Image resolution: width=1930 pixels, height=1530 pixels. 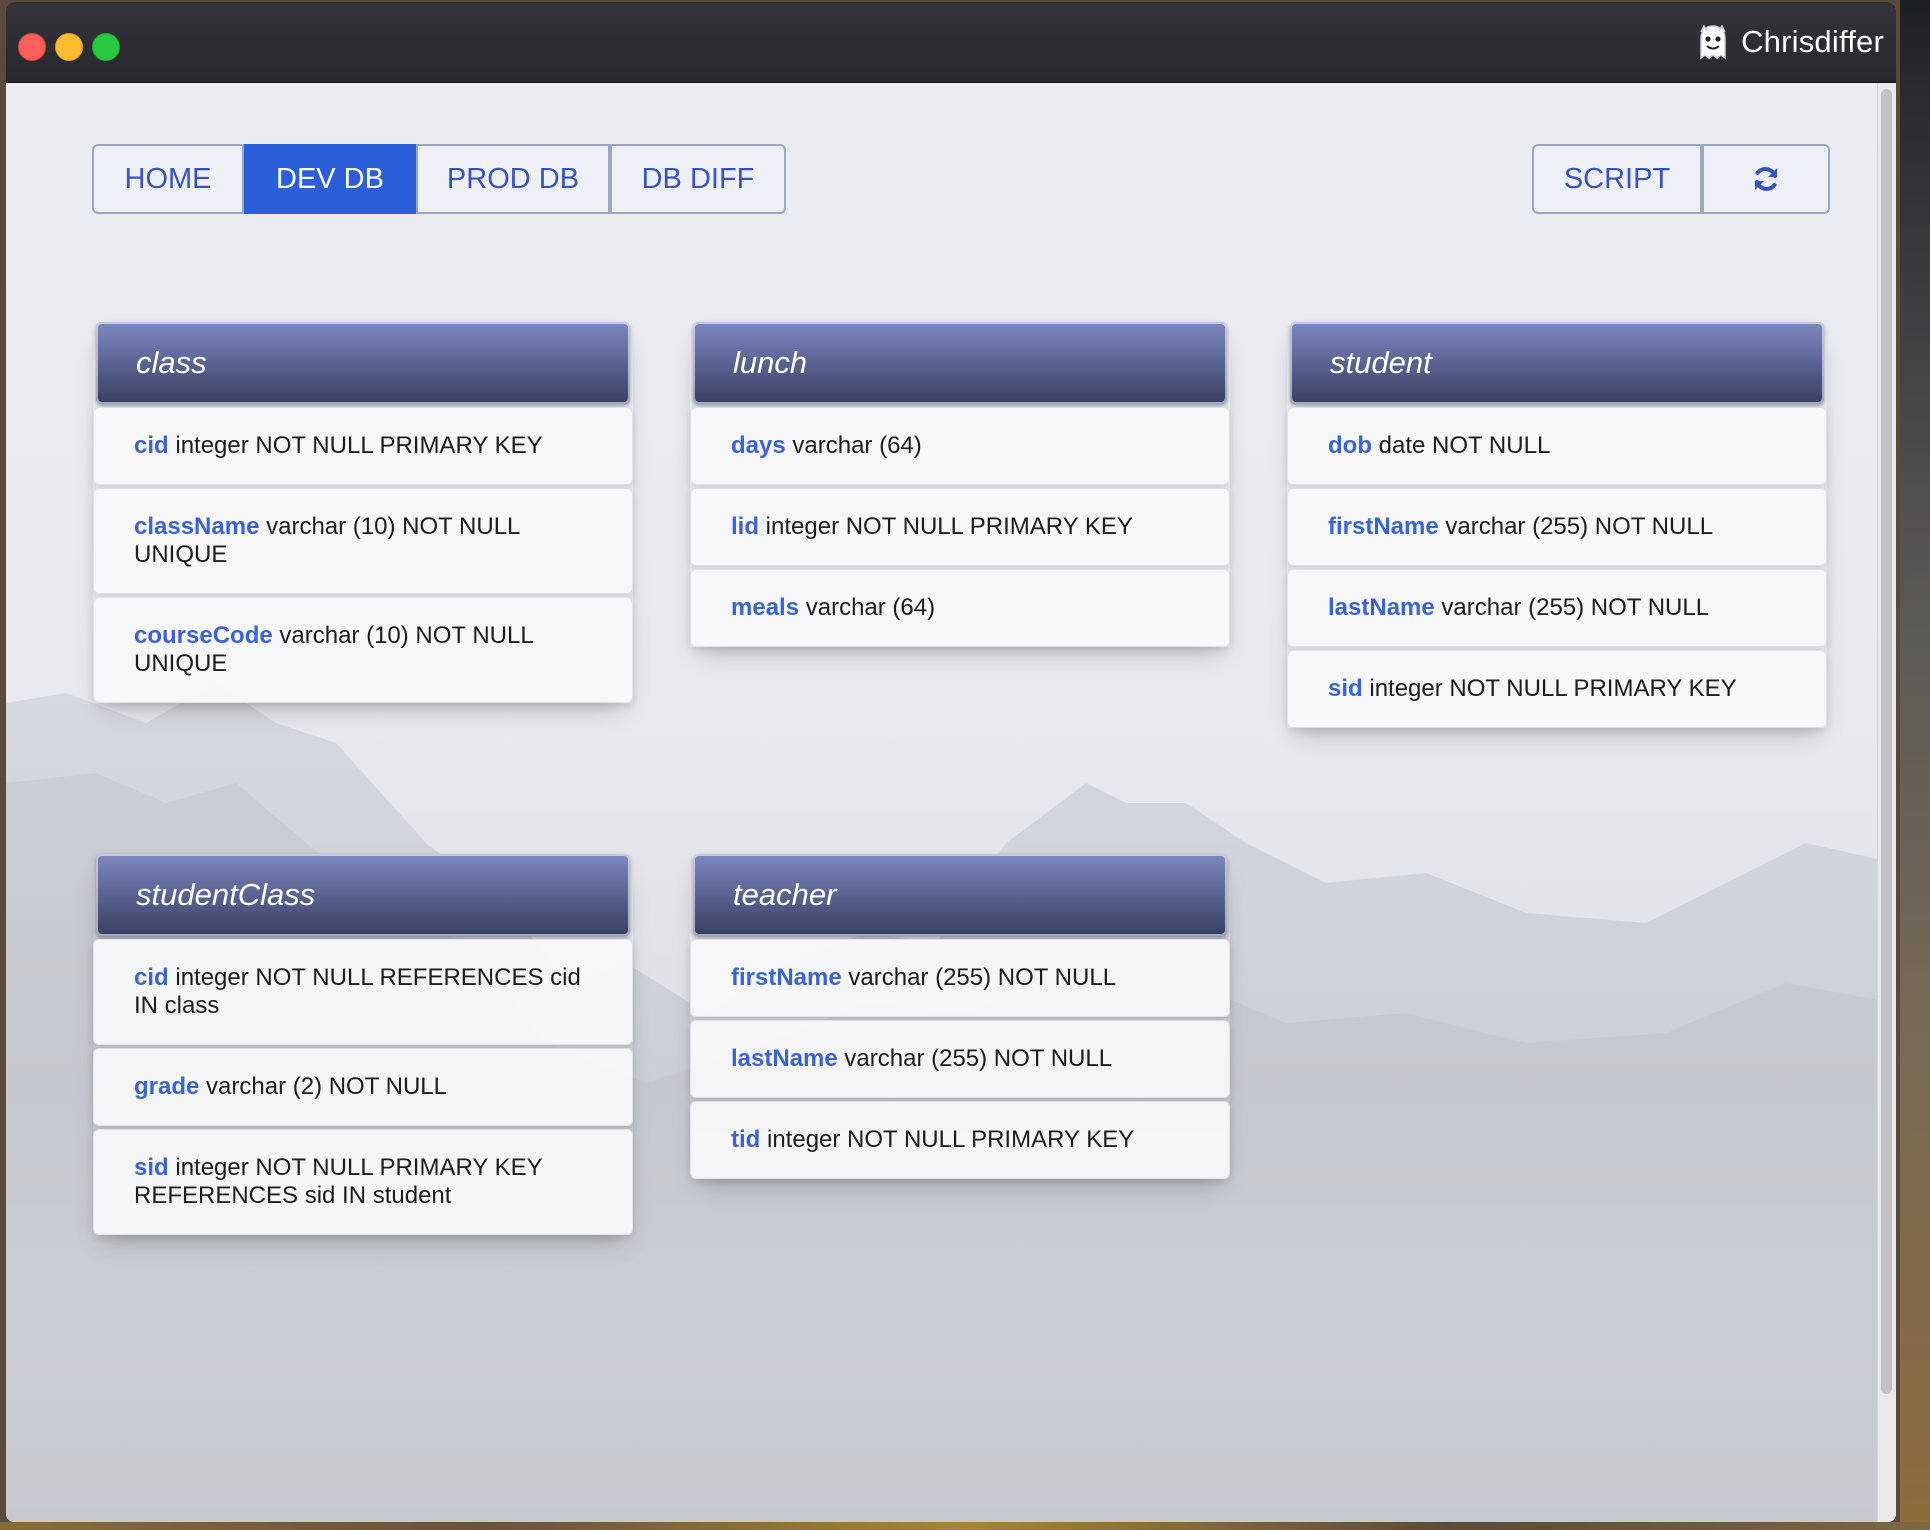 What do you see at coordinates (168, 179) in the screenshot?
I see `tab-home: HOME` at bounding box center [168, 179].